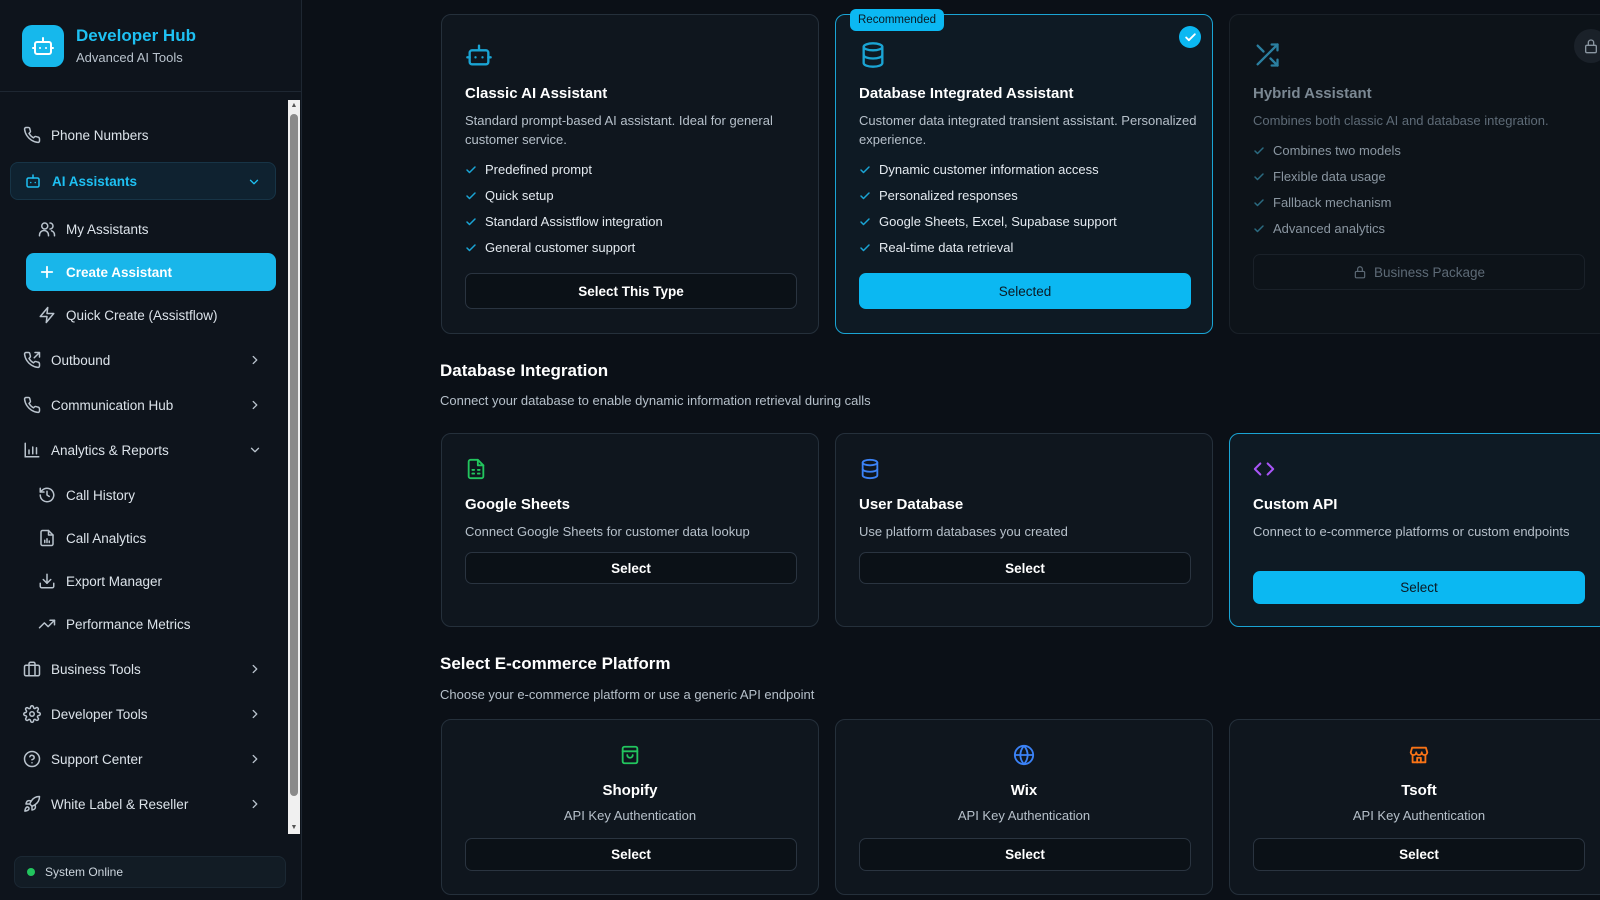  Describe the element at coordinates (938, 195) in the screenshot. I see `feature-item: Personalized responses` at that location.